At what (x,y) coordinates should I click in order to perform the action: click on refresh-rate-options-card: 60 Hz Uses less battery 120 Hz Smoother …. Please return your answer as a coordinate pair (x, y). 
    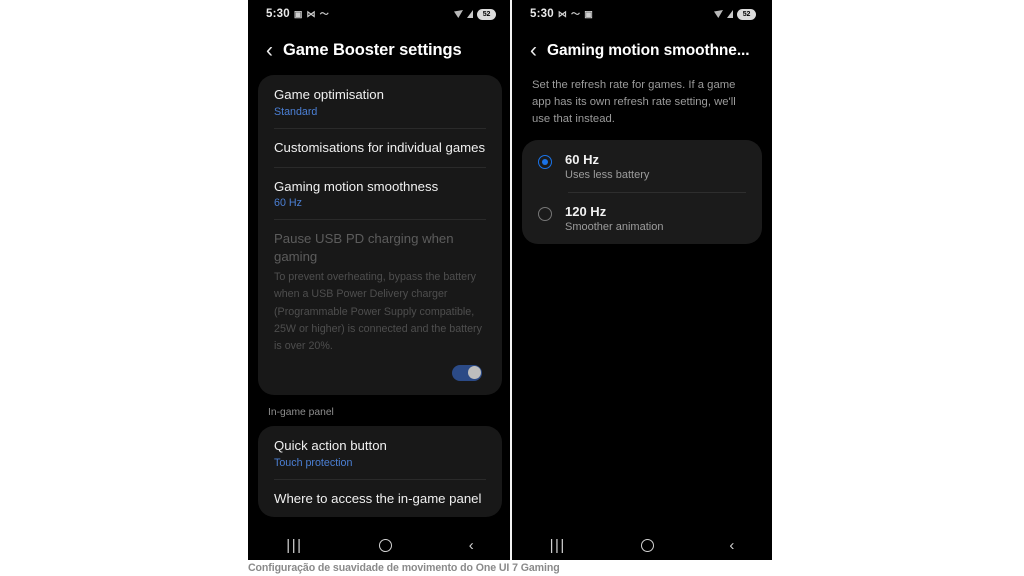
    Looking at the image, I should click on (642, 192).